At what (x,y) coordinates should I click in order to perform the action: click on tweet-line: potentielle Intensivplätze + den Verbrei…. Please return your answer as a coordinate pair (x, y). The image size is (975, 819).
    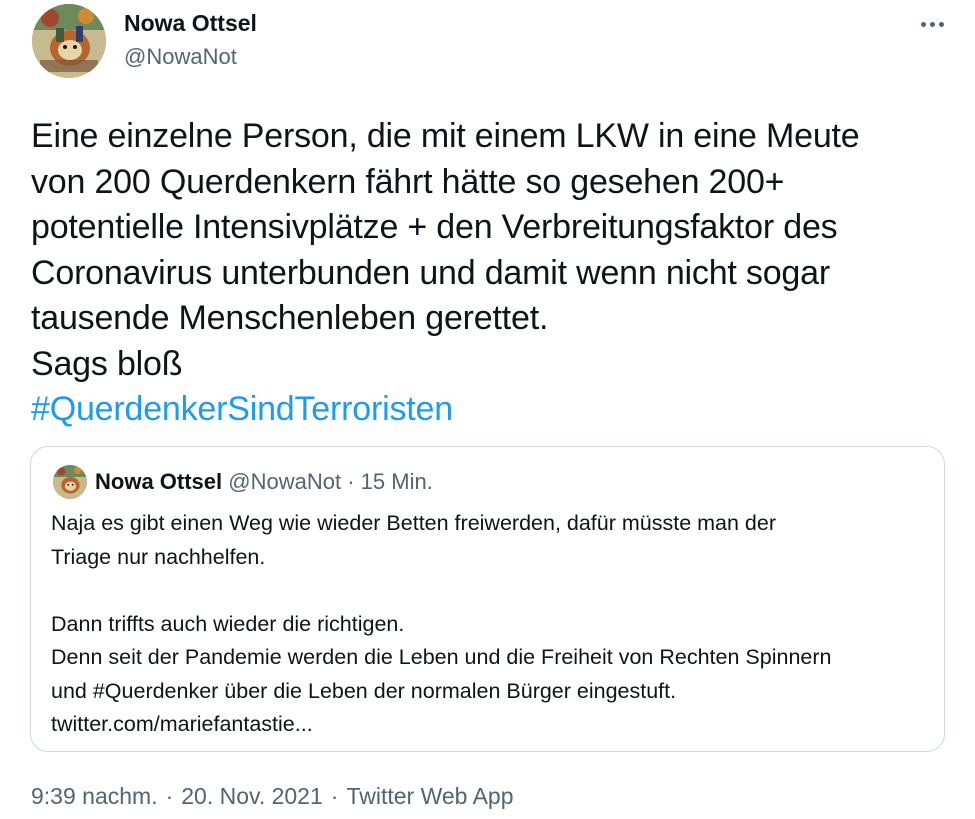
    Looking at the image, I should click on (434, 227).